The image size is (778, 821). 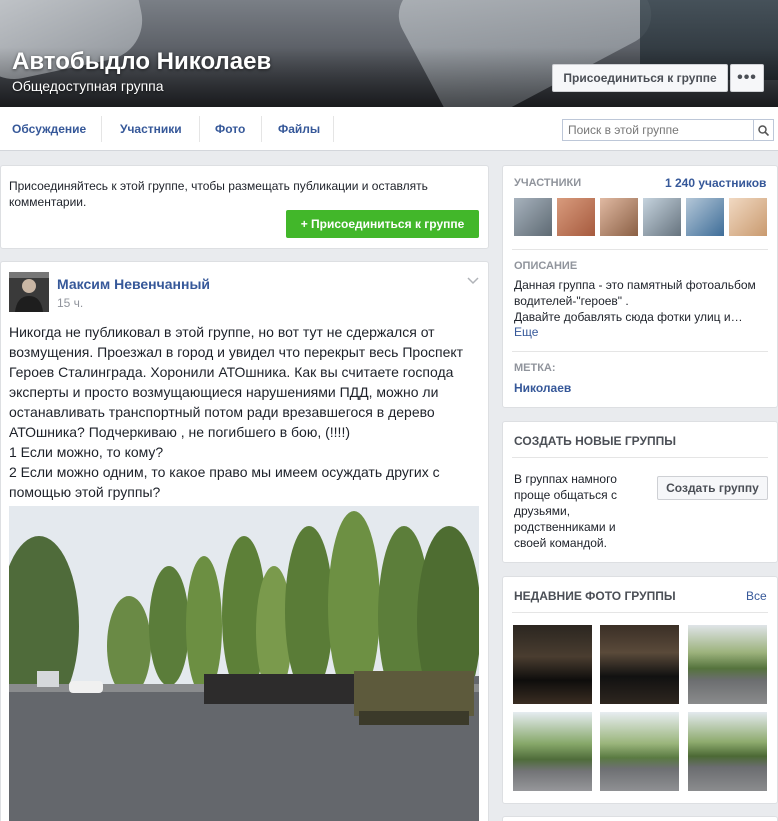 I want to click on create-groups-line: друзьями,, so click(x=542, y=511).